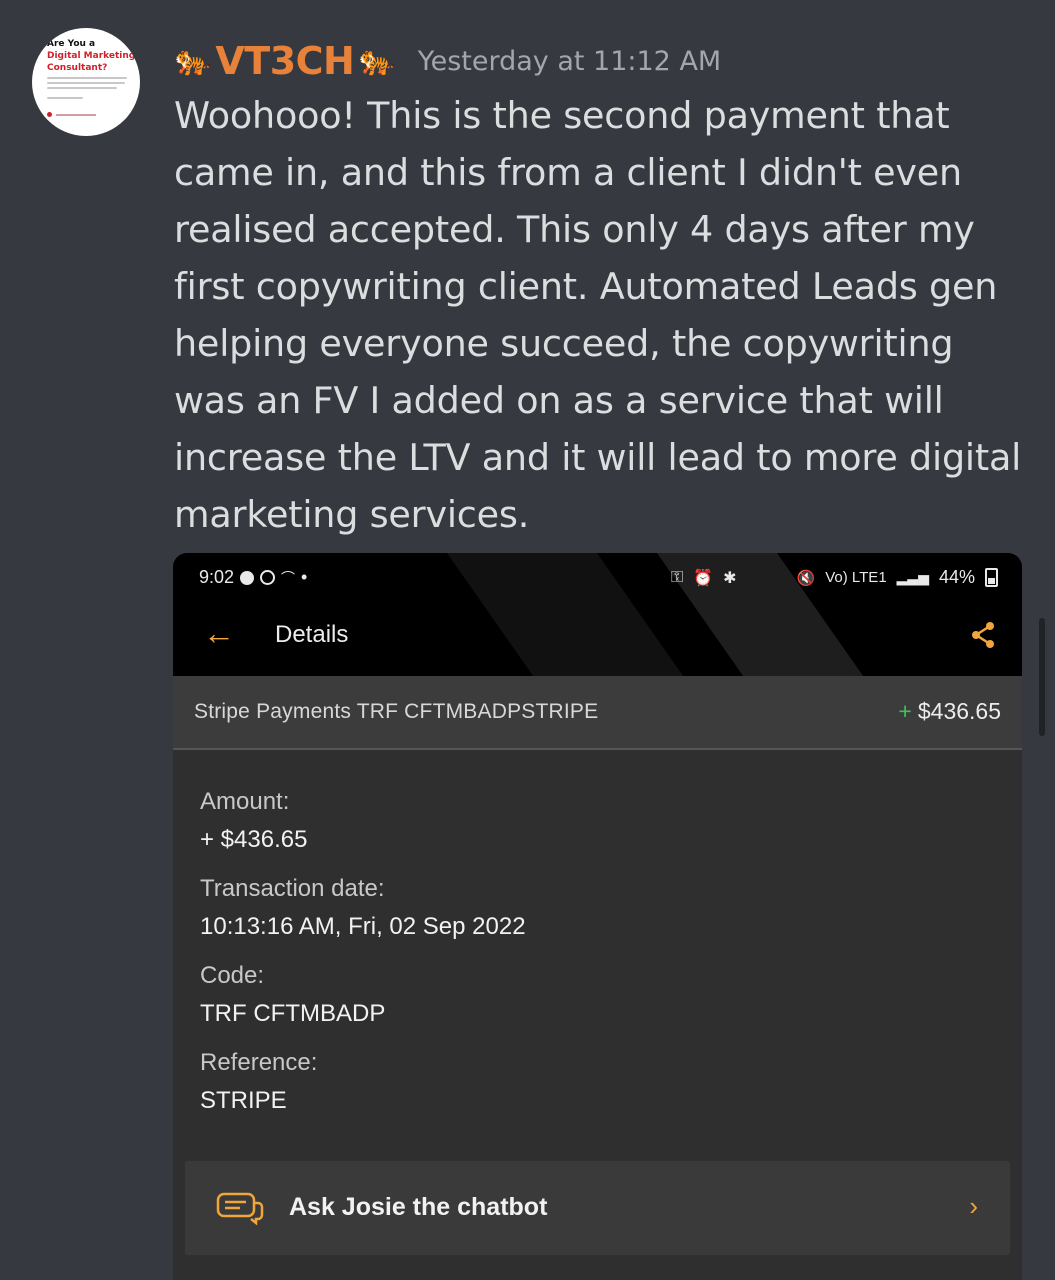 This screenshot has height=1280, width=1055. What do you see at coordinates (293, 1013) in the screenshot?
I see `code-value: TRF CFTMBADP` at bounding box center [293, 1013].